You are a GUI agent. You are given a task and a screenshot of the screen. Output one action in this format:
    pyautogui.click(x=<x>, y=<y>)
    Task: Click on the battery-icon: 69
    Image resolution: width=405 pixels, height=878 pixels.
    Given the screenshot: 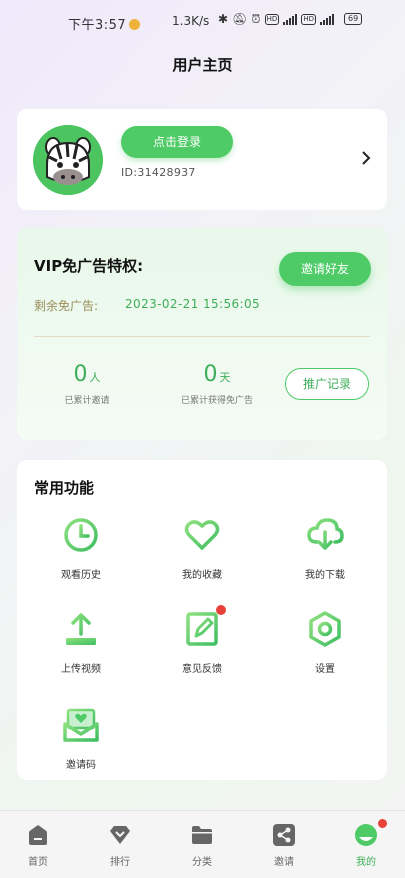 What is the action you would take?
    pyautogui.click(x=353, y=19)
    